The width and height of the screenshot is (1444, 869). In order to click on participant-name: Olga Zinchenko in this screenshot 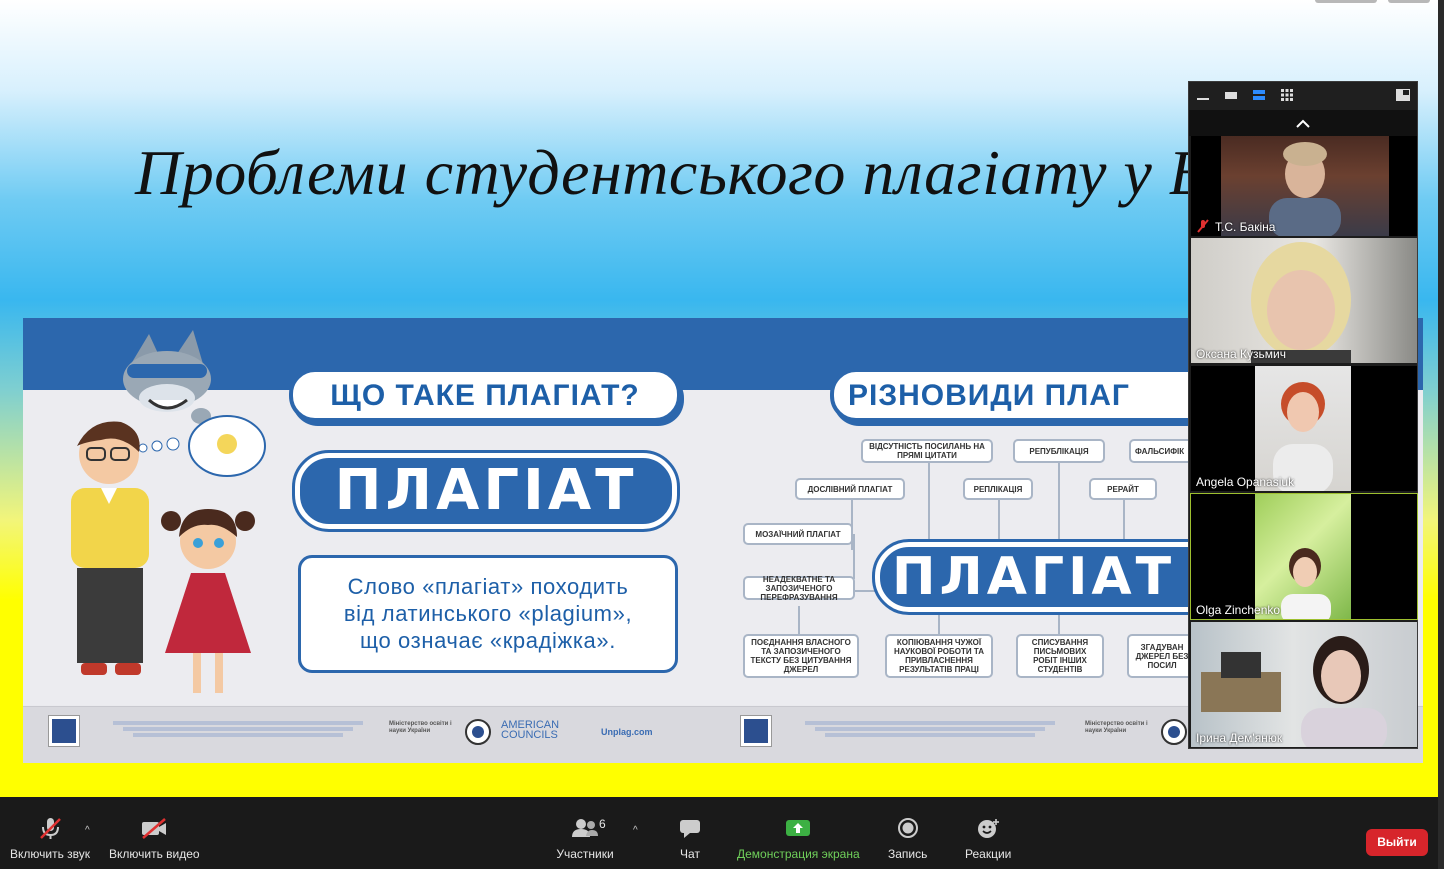, I will do `click(1238, 610)`.